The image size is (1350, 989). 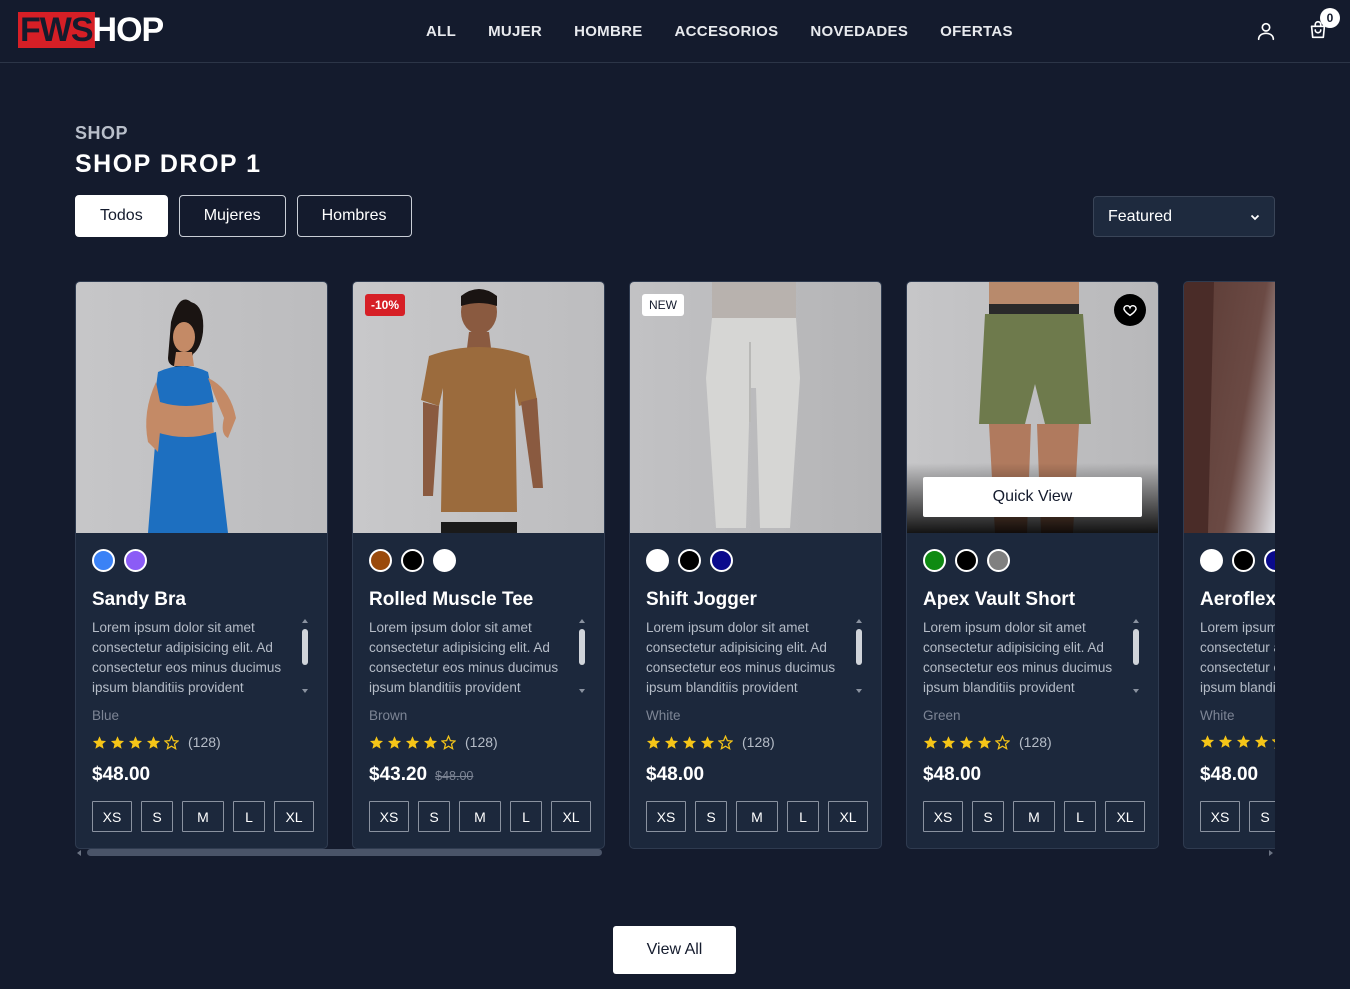 What do you see at coordinates (1032, 407) in the screenshot?
I see `product-image: Quick View` at bounding box center [1032, 407].